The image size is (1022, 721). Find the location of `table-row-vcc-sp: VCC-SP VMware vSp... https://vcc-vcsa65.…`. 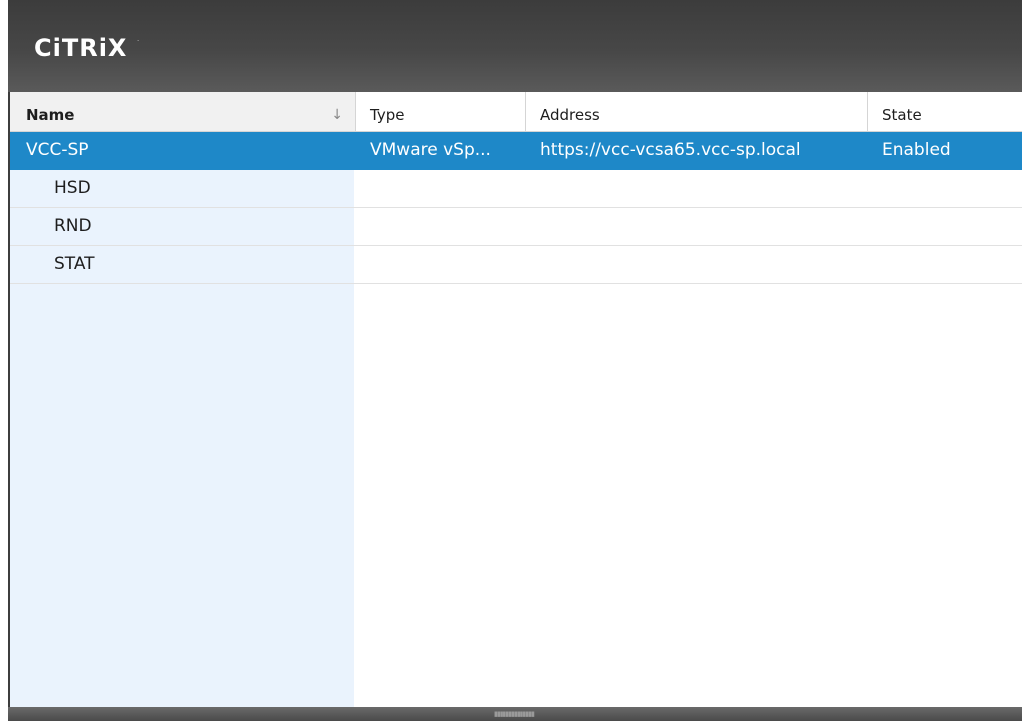

table-row-vcc-sp: VCC-SP VMware vSp... https://vcc-vcsa65.… is located at coordinates (516, 151).